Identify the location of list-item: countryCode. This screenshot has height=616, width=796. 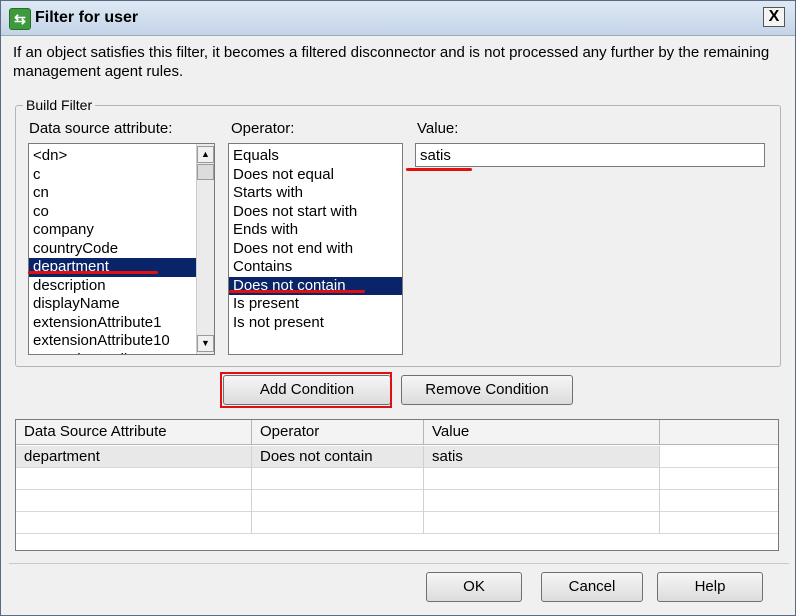
(113, 249).